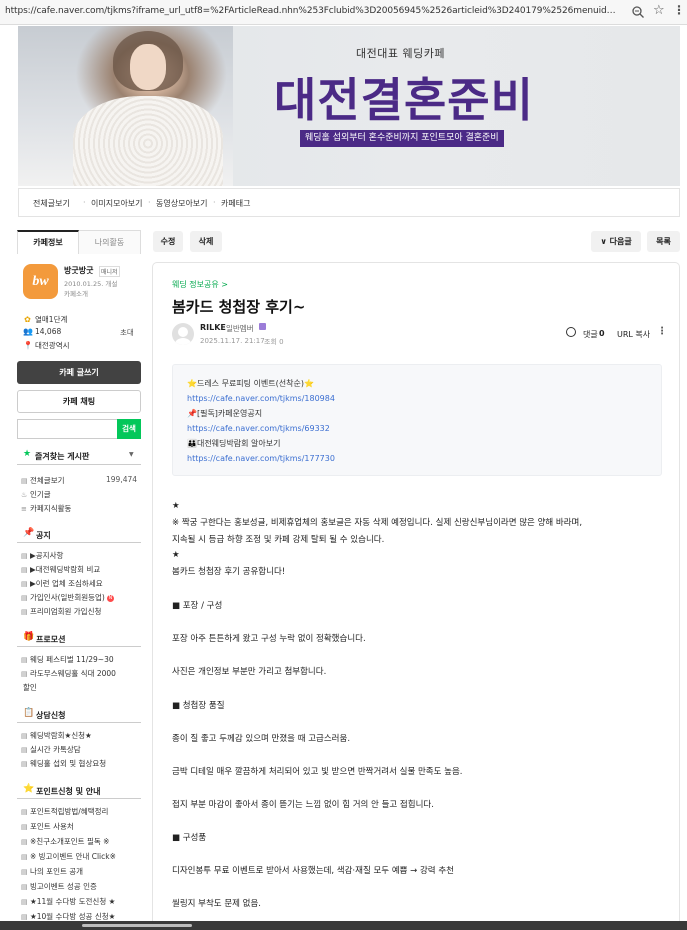 Image resolution: width=687 pixels, height=930 pixels. What do you see at coordinates (129, 429) in the screenshot?
I see `cafe-search-button: 검색` at bounding box center [129, 429].